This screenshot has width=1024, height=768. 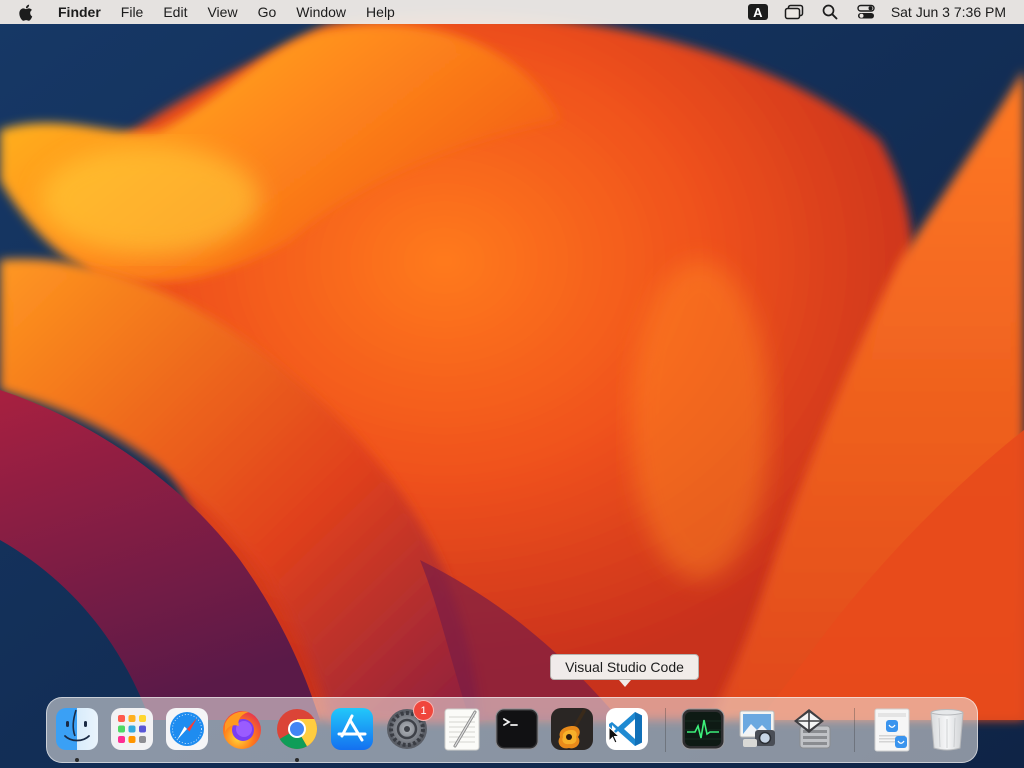 I want to click on dock-app-garageband, so click(x=572, y=729).